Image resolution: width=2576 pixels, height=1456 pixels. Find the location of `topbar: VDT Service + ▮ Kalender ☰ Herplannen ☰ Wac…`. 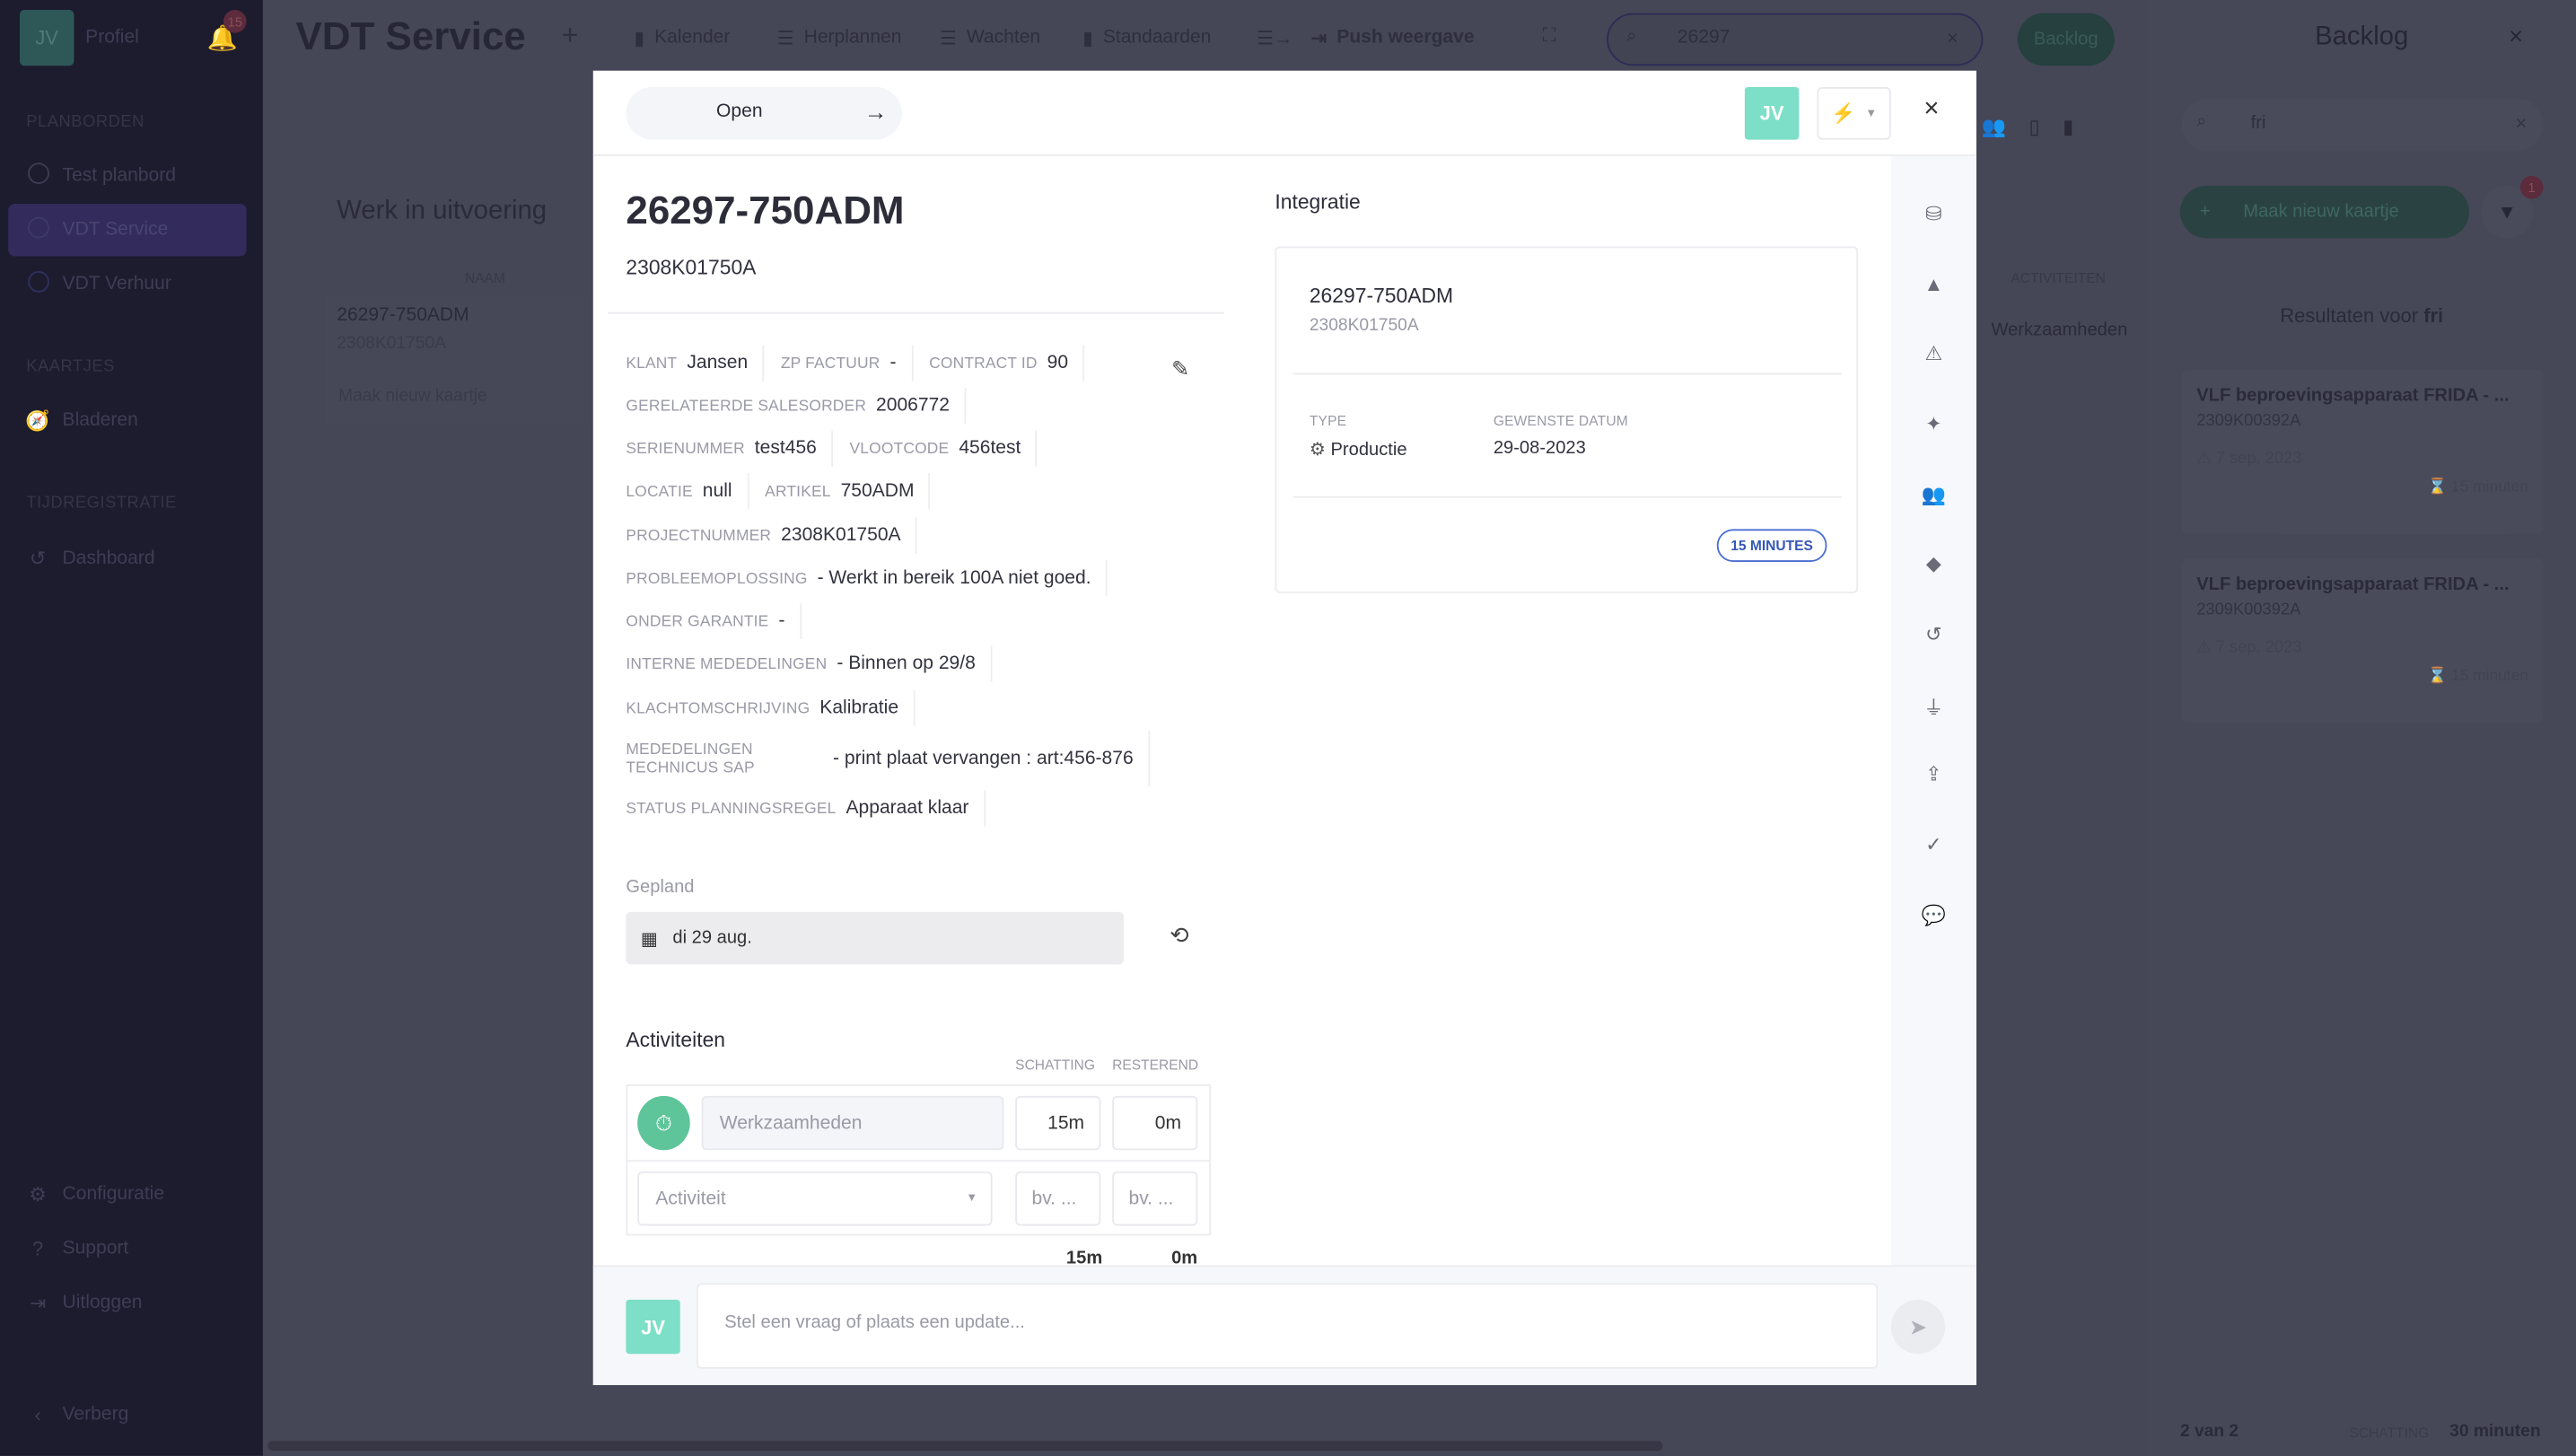

topbar: VDT Service + ▮ Kalender ☰ Herplannen ☰ Wac… is located at coordinates (1205, 39).